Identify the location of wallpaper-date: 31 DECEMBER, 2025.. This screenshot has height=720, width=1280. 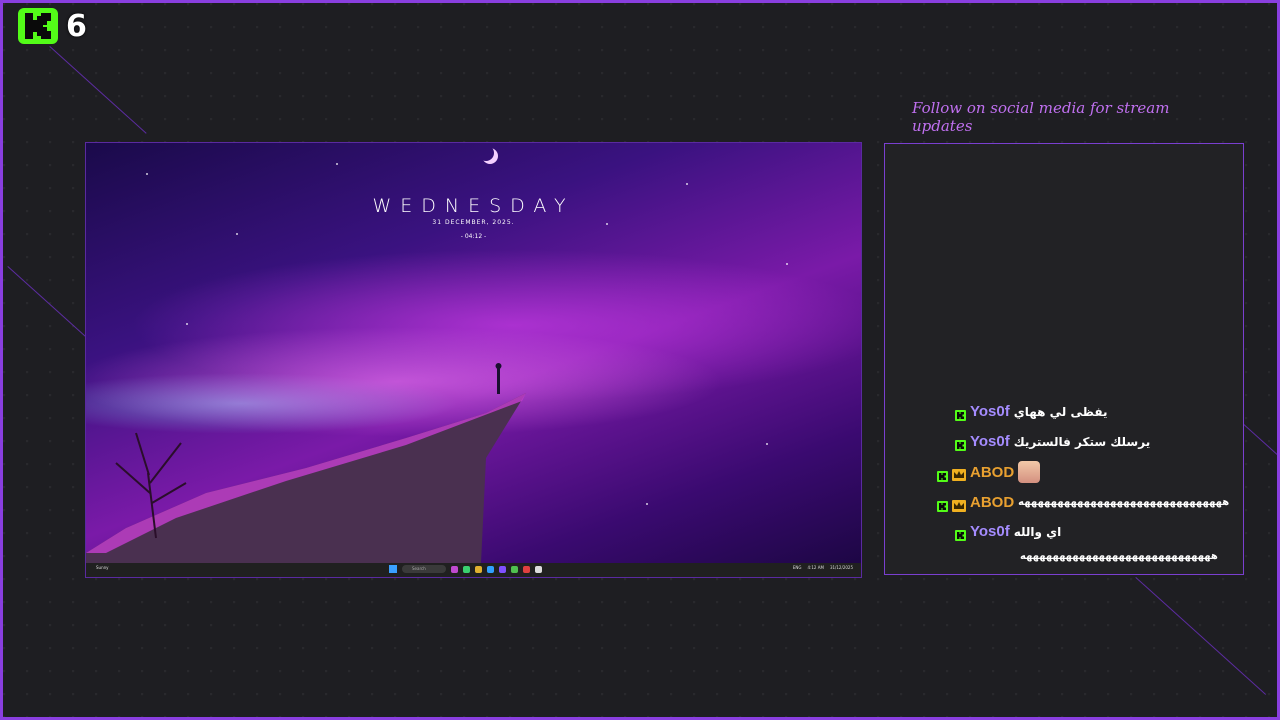
(473, 222).